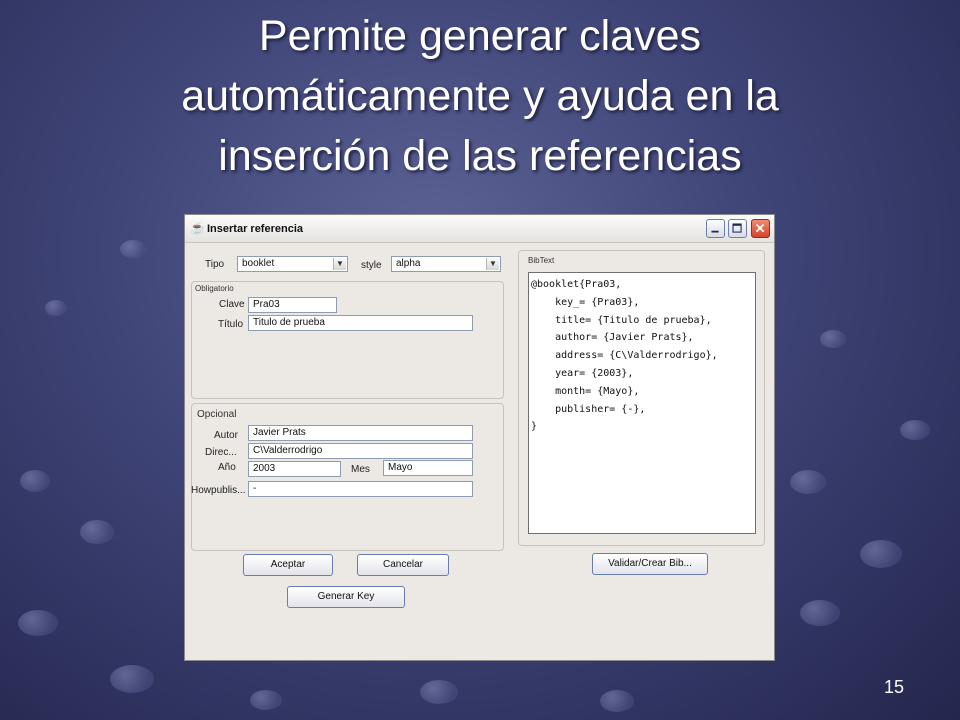 Image resolution: width=960 pixels, height=720 pixels. What do you see at coordinates (479, 229) in the screenshot?
I see `window-titlebar: ☕ Insertar referencia` at bounding box center [479, 229].